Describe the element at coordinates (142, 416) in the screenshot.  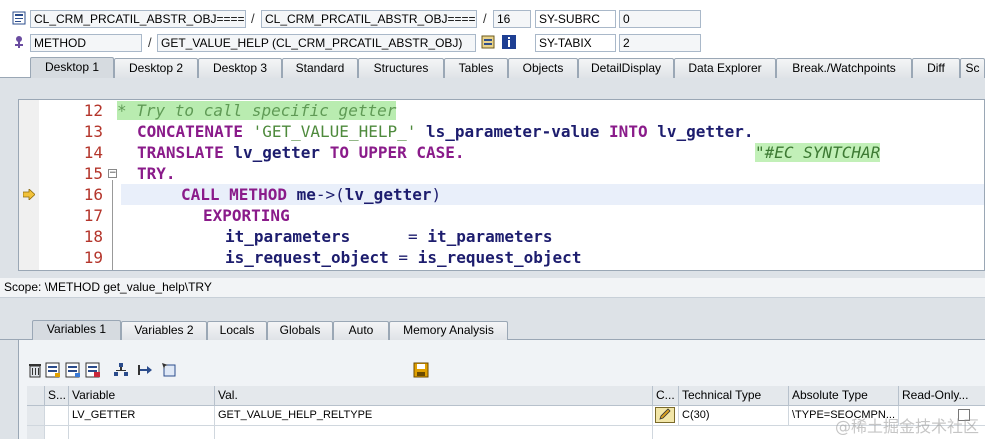
I see `variable-cell: LV_GETTER` at that location.